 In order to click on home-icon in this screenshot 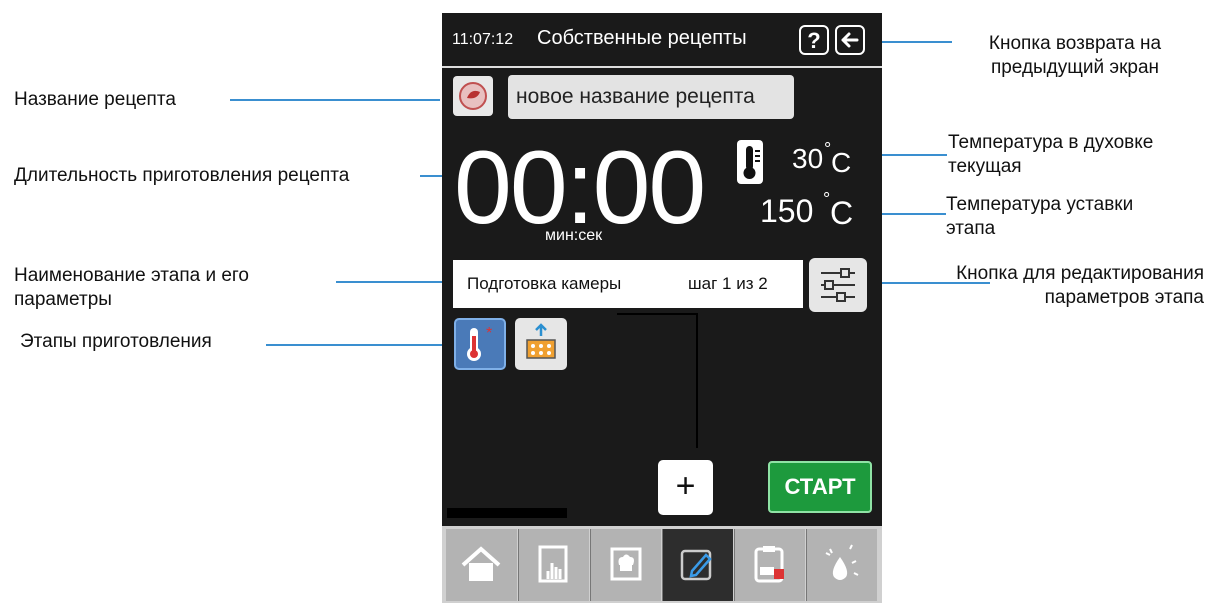, I will do `click(481, 563)`.